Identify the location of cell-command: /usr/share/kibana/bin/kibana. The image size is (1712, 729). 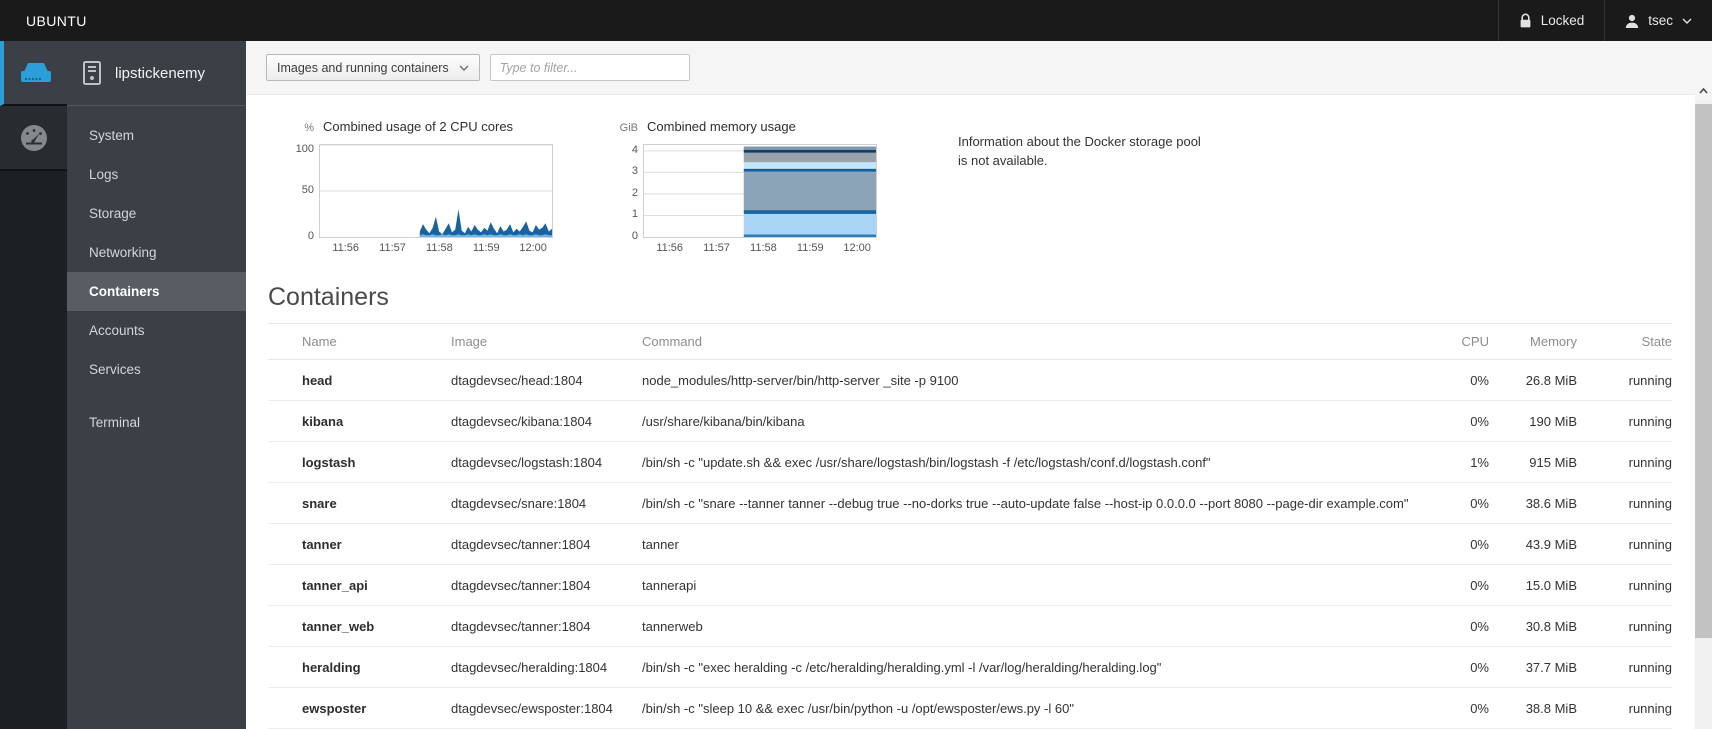
(1025, 421).